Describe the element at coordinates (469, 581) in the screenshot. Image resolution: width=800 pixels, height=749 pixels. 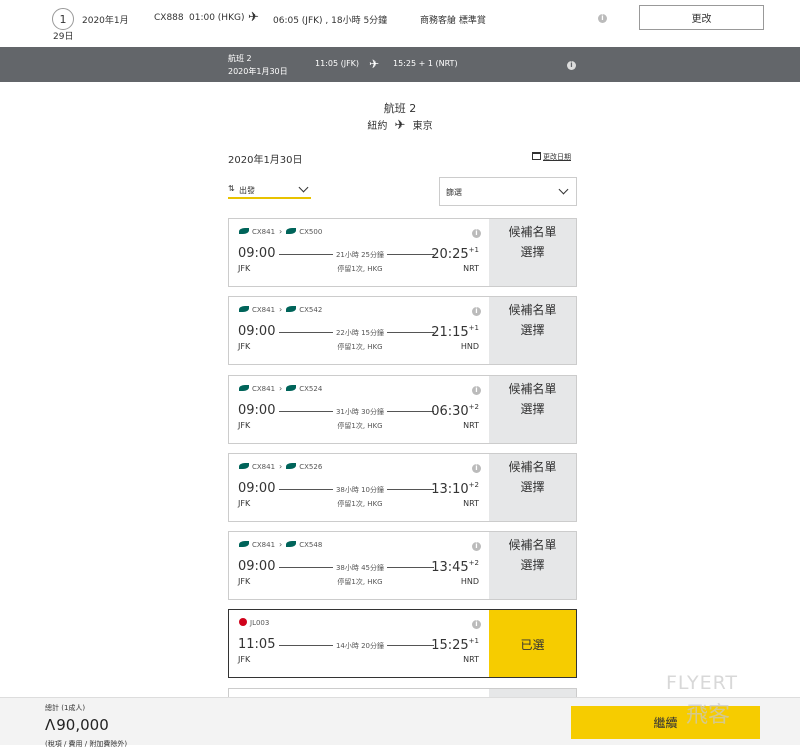
I see `arrival-airport: HND` at that location.